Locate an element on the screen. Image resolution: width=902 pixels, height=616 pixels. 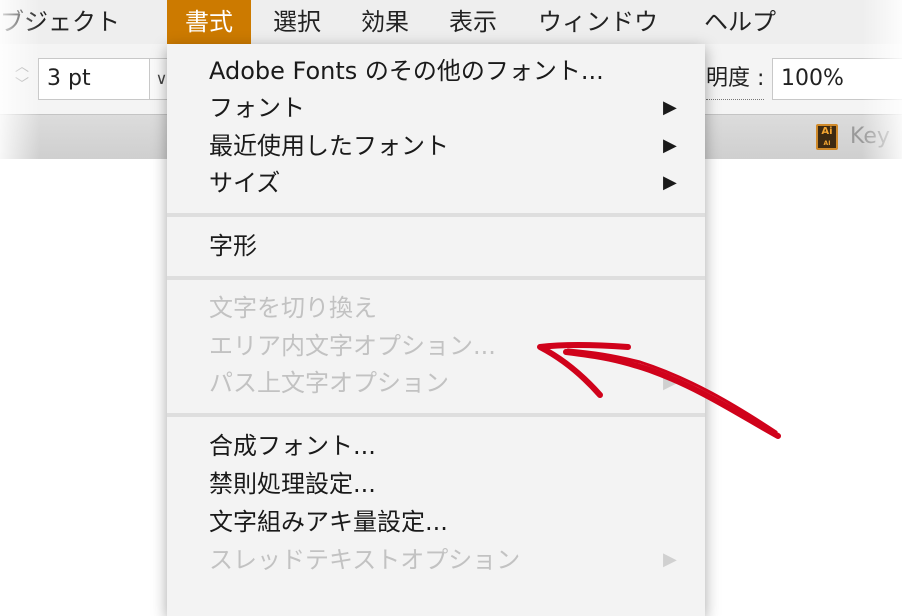
menu-effect: 効果 is located at coordinates (385, 22).